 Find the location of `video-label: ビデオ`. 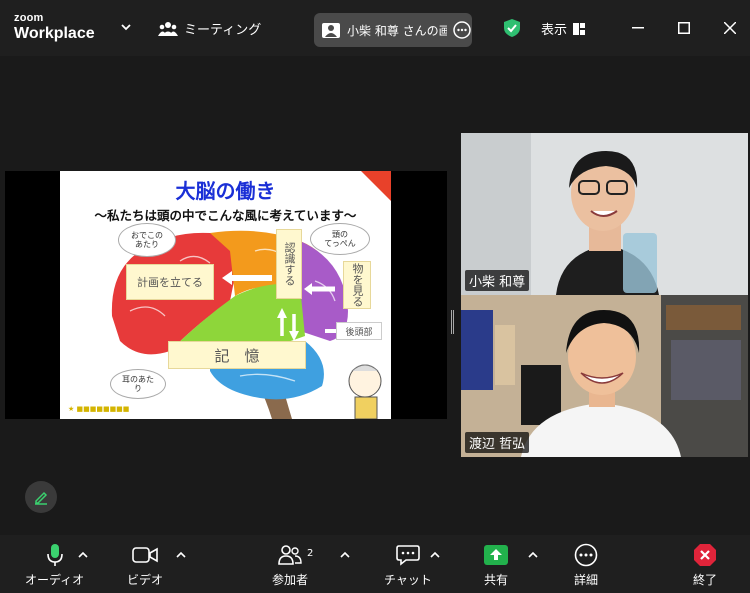

video-label: ビデオ is located at coordinates (145, 580).